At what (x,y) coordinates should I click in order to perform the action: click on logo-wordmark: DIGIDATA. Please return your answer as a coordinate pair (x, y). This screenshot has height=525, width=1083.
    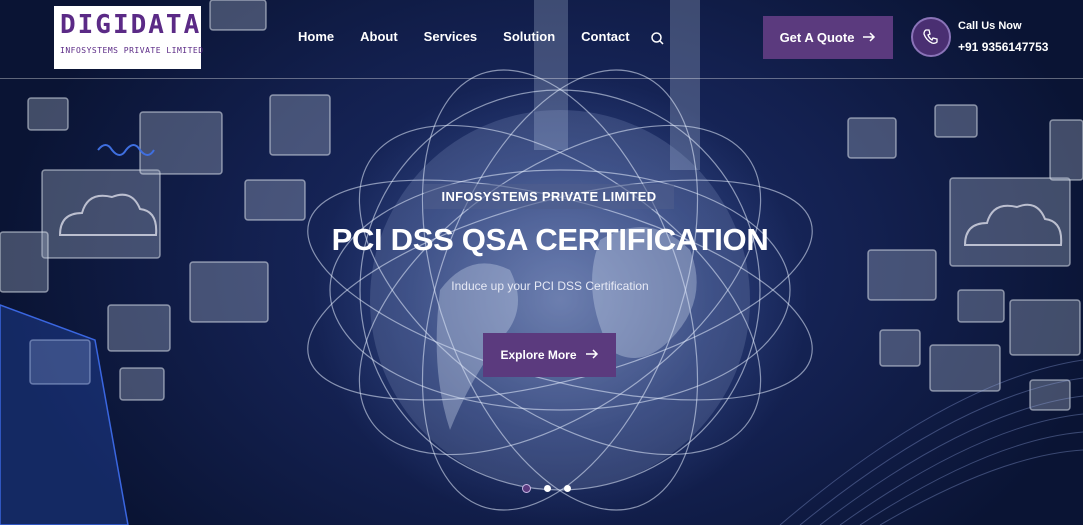
    Looking at the image, I should click on (131, 25).